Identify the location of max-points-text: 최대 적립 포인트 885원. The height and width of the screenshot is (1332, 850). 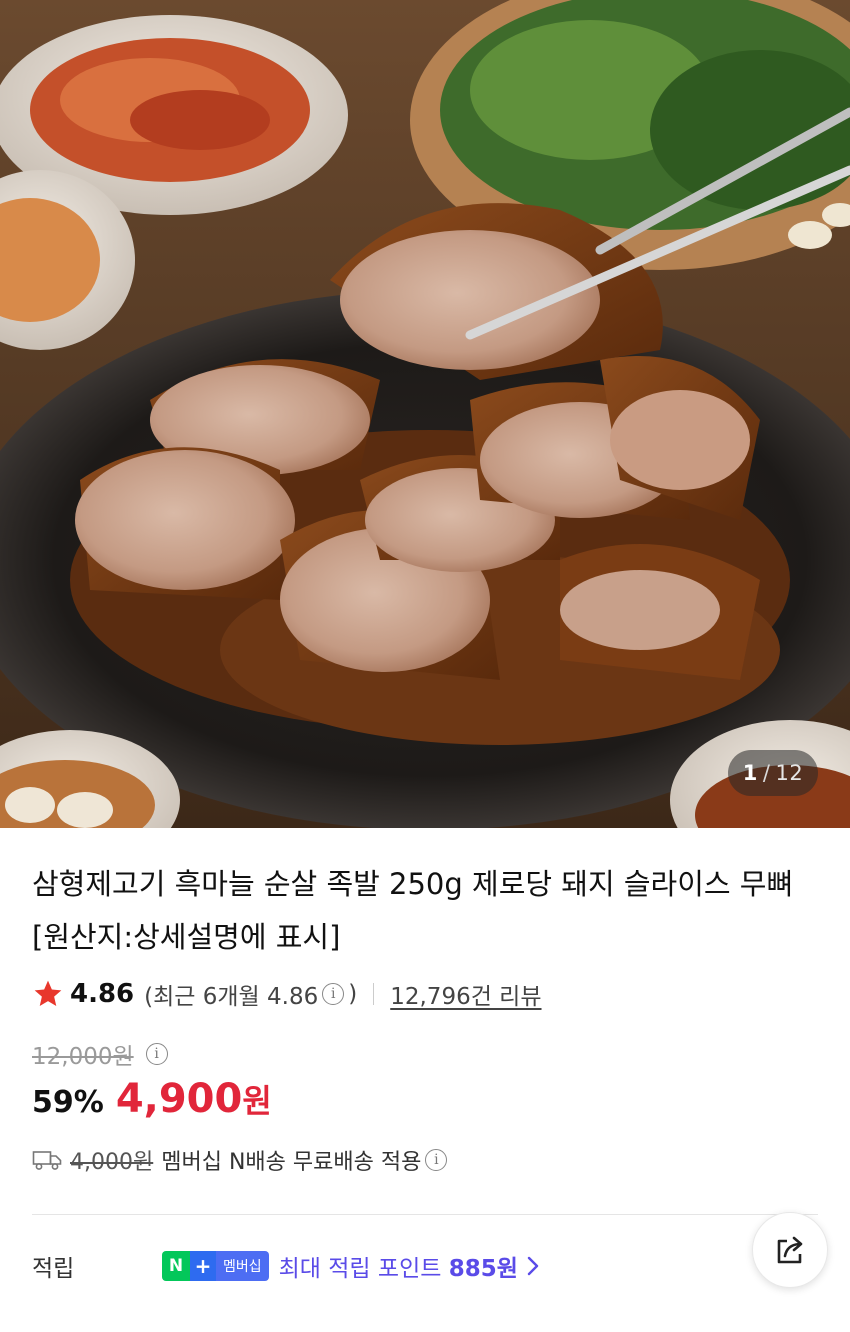
(398, 1266).